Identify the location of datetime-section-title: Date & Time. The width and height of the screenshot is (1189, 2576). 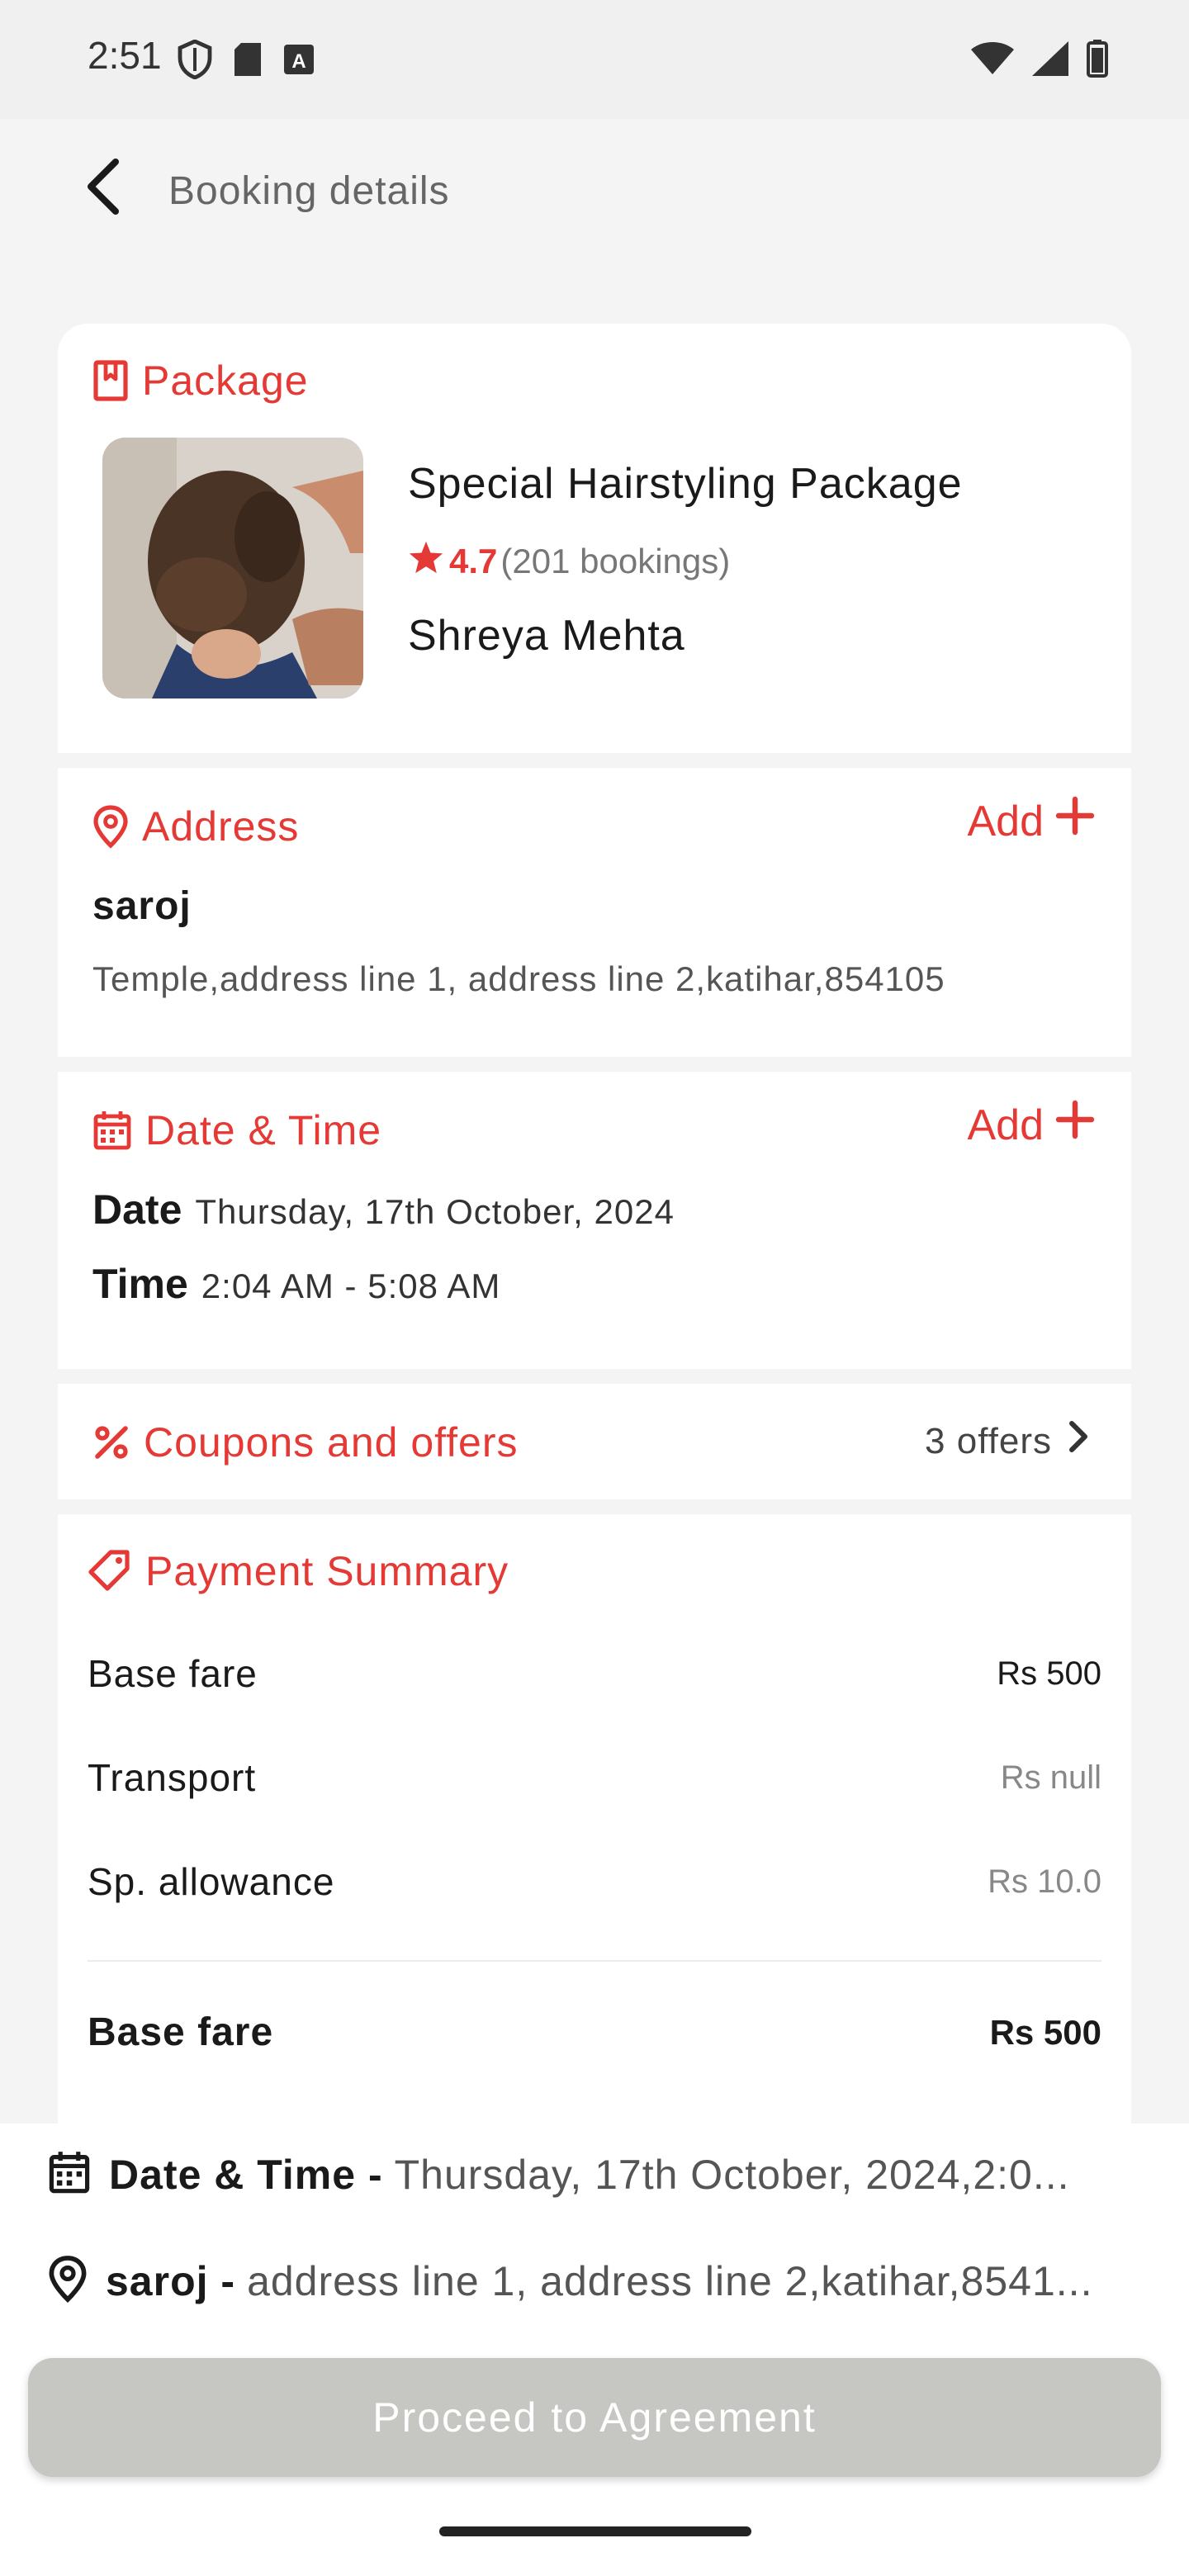
(263, 1130).